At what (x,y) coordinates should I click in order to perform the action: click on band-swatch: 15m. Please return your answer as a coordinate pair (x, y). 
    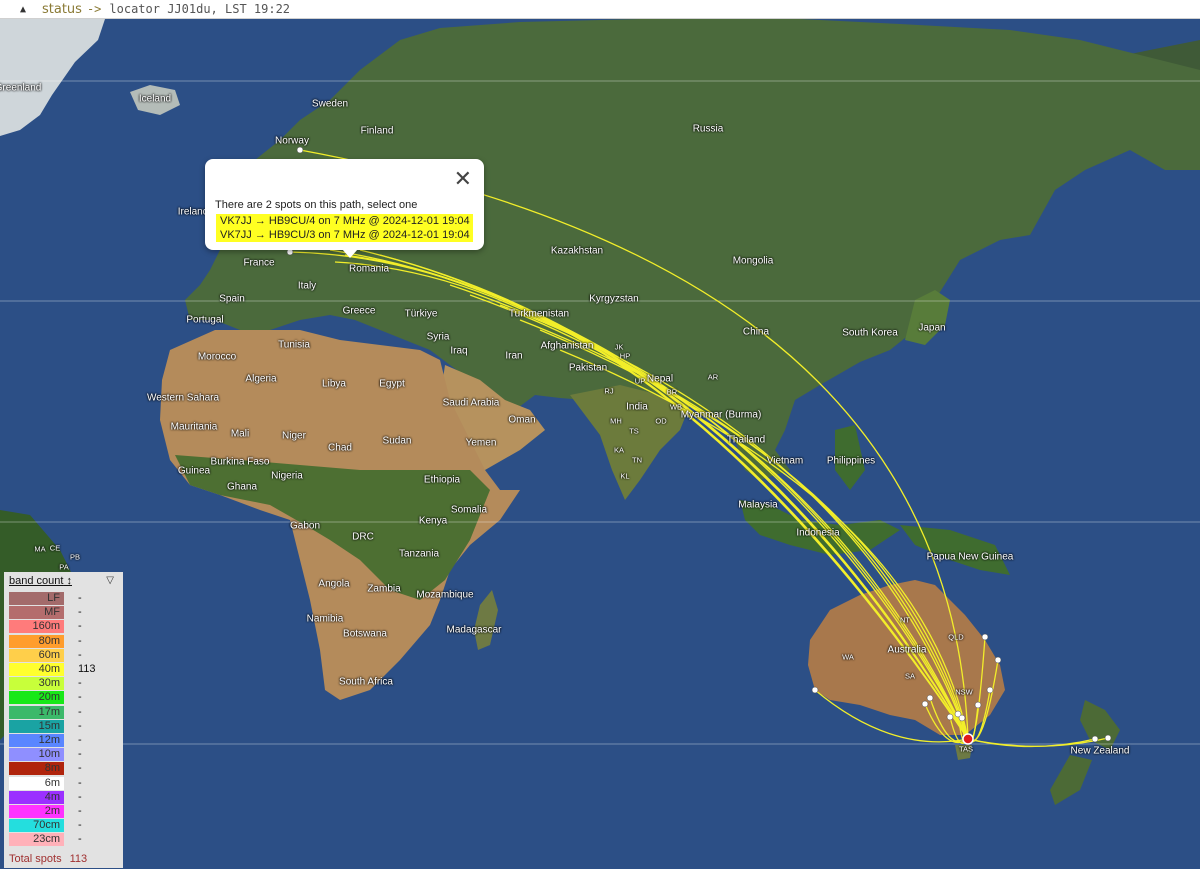
    Looking at the image, I should click on (36, 726).